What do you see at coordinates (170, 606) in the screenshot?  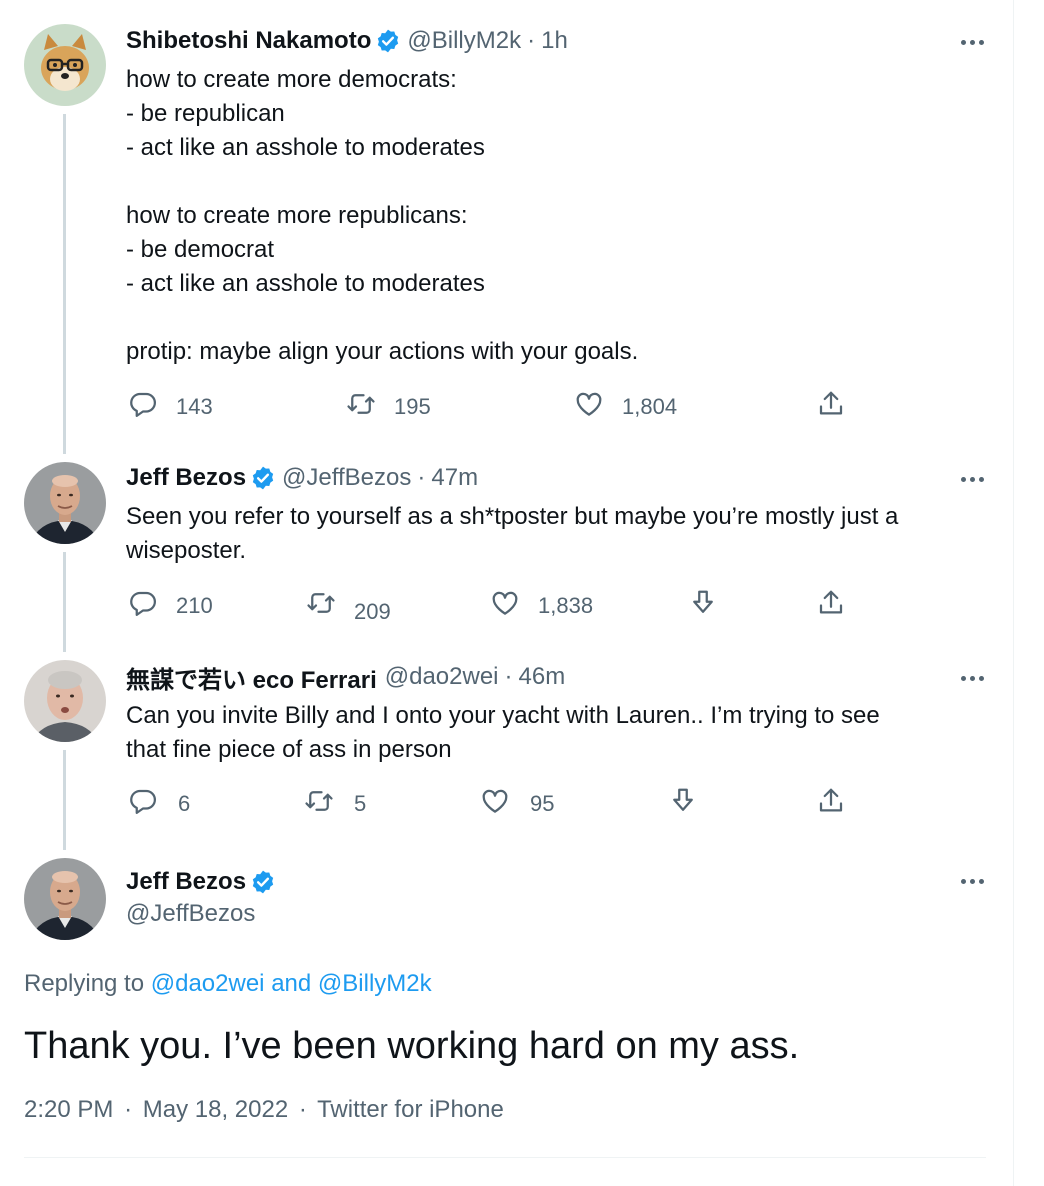 I see `reply-button: 210` at bounding box center [170, 606].